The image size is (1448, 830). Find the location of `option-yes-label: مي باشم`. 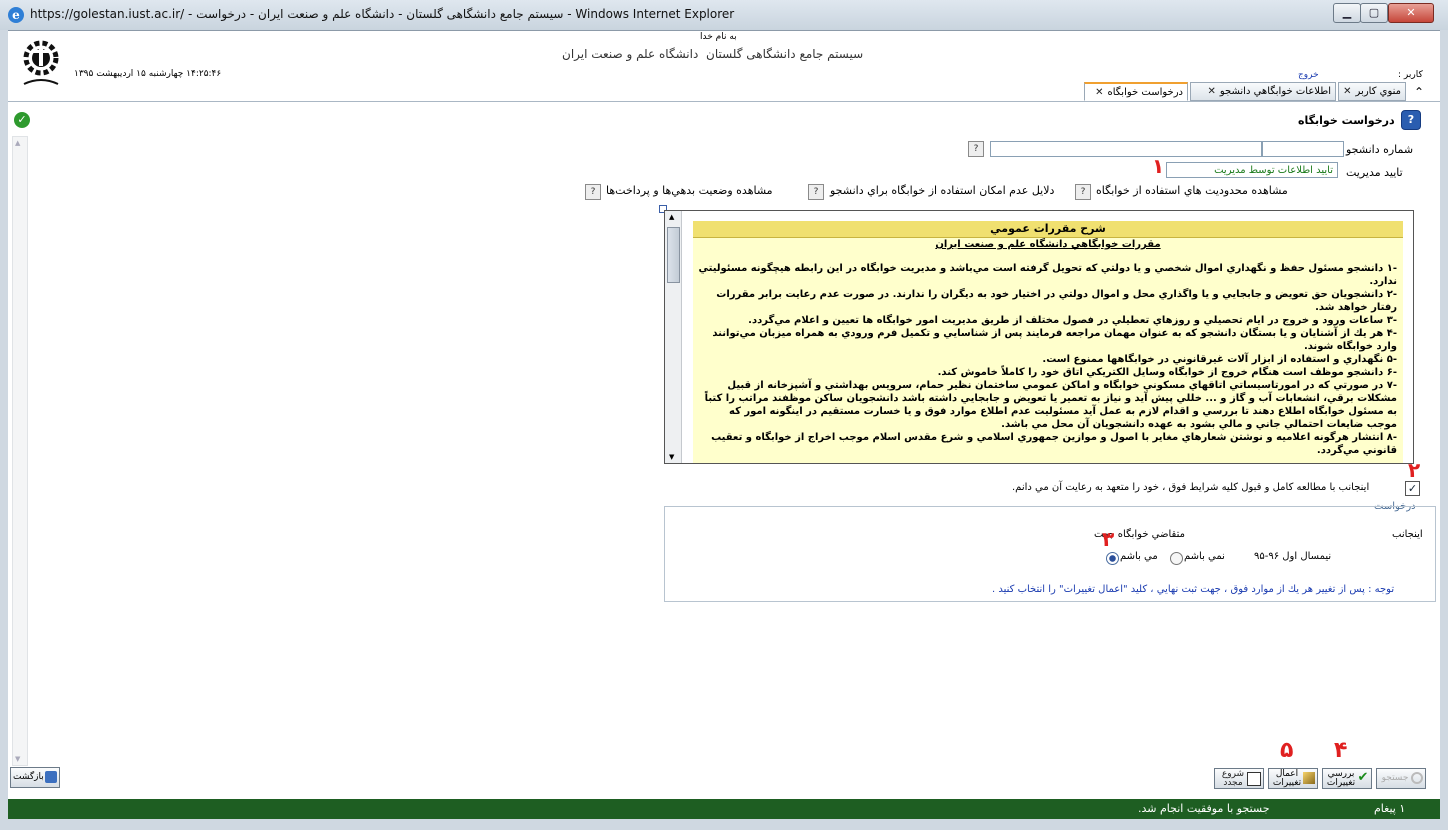

option-yes-label: مي باشم is located at coordinates (1139, 556).